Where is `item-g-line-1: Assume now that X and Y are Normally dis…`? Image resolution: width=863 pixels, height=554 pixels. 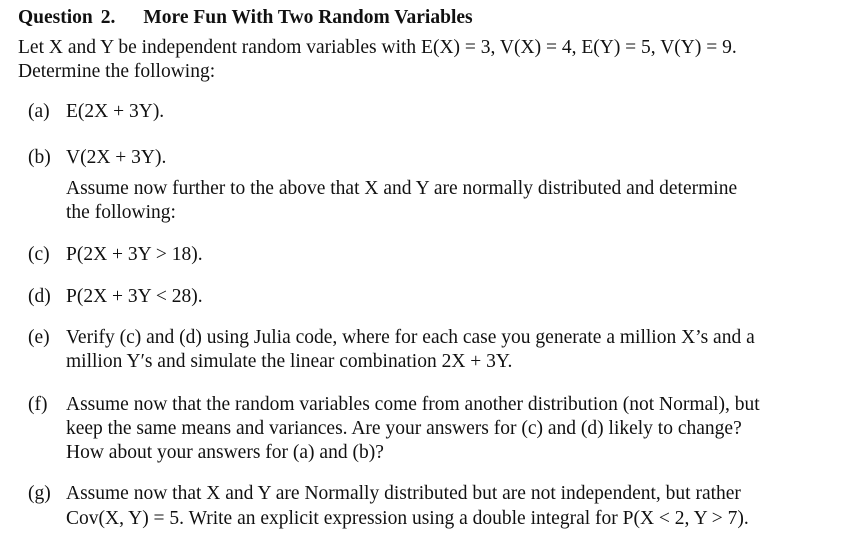 item-g-line-1: Assume now that X and Y are Normally dis… is located at coordinates (403, 493).